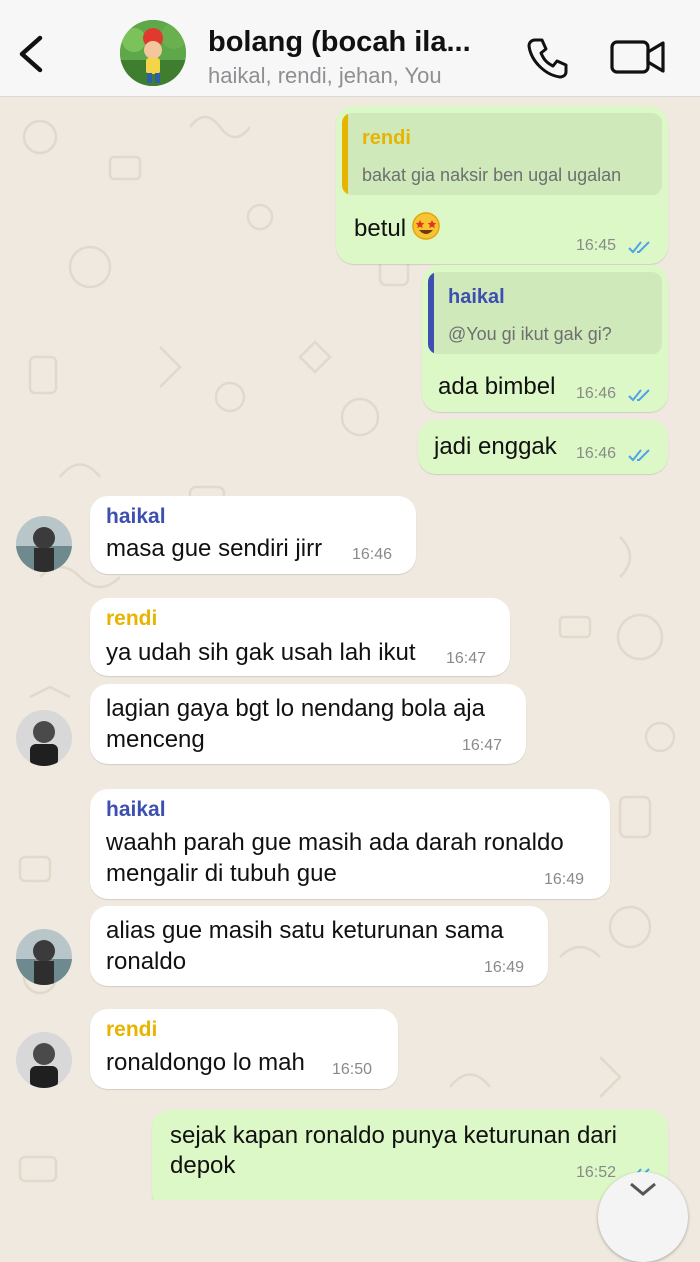 This screenshot has width=700, height=1262. What do you see at coordinates (545, 313) in the screenshot?
I see `quoted-message: haikal @You gi ikut gak gi?` at bounding box center [545, 313].